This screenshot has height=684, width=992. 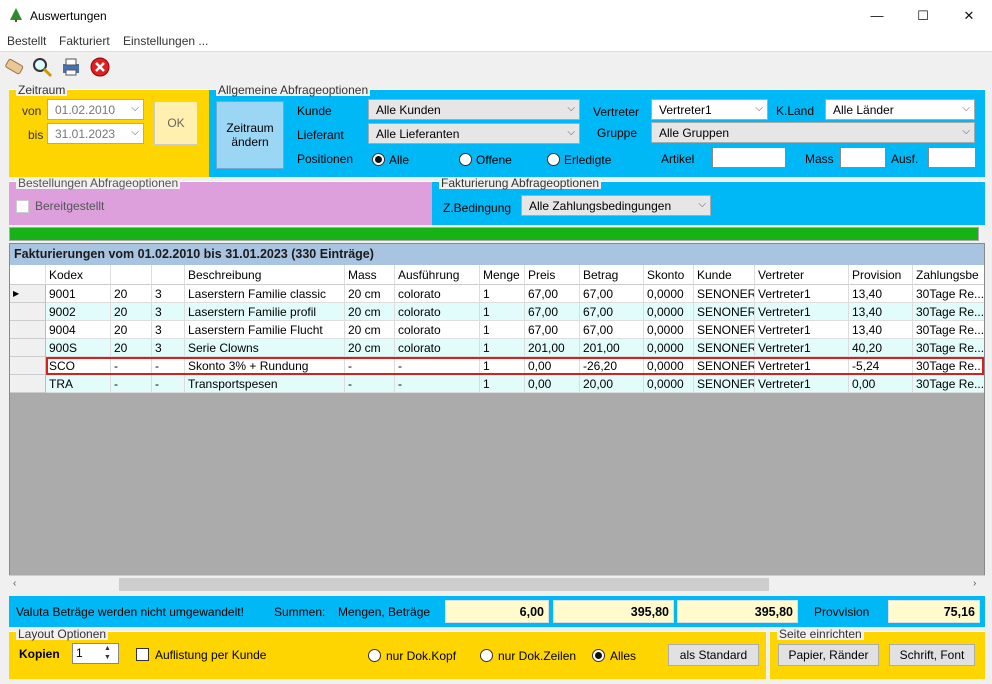 I want to click on ok-button: OK, so click(x=176, y=123).